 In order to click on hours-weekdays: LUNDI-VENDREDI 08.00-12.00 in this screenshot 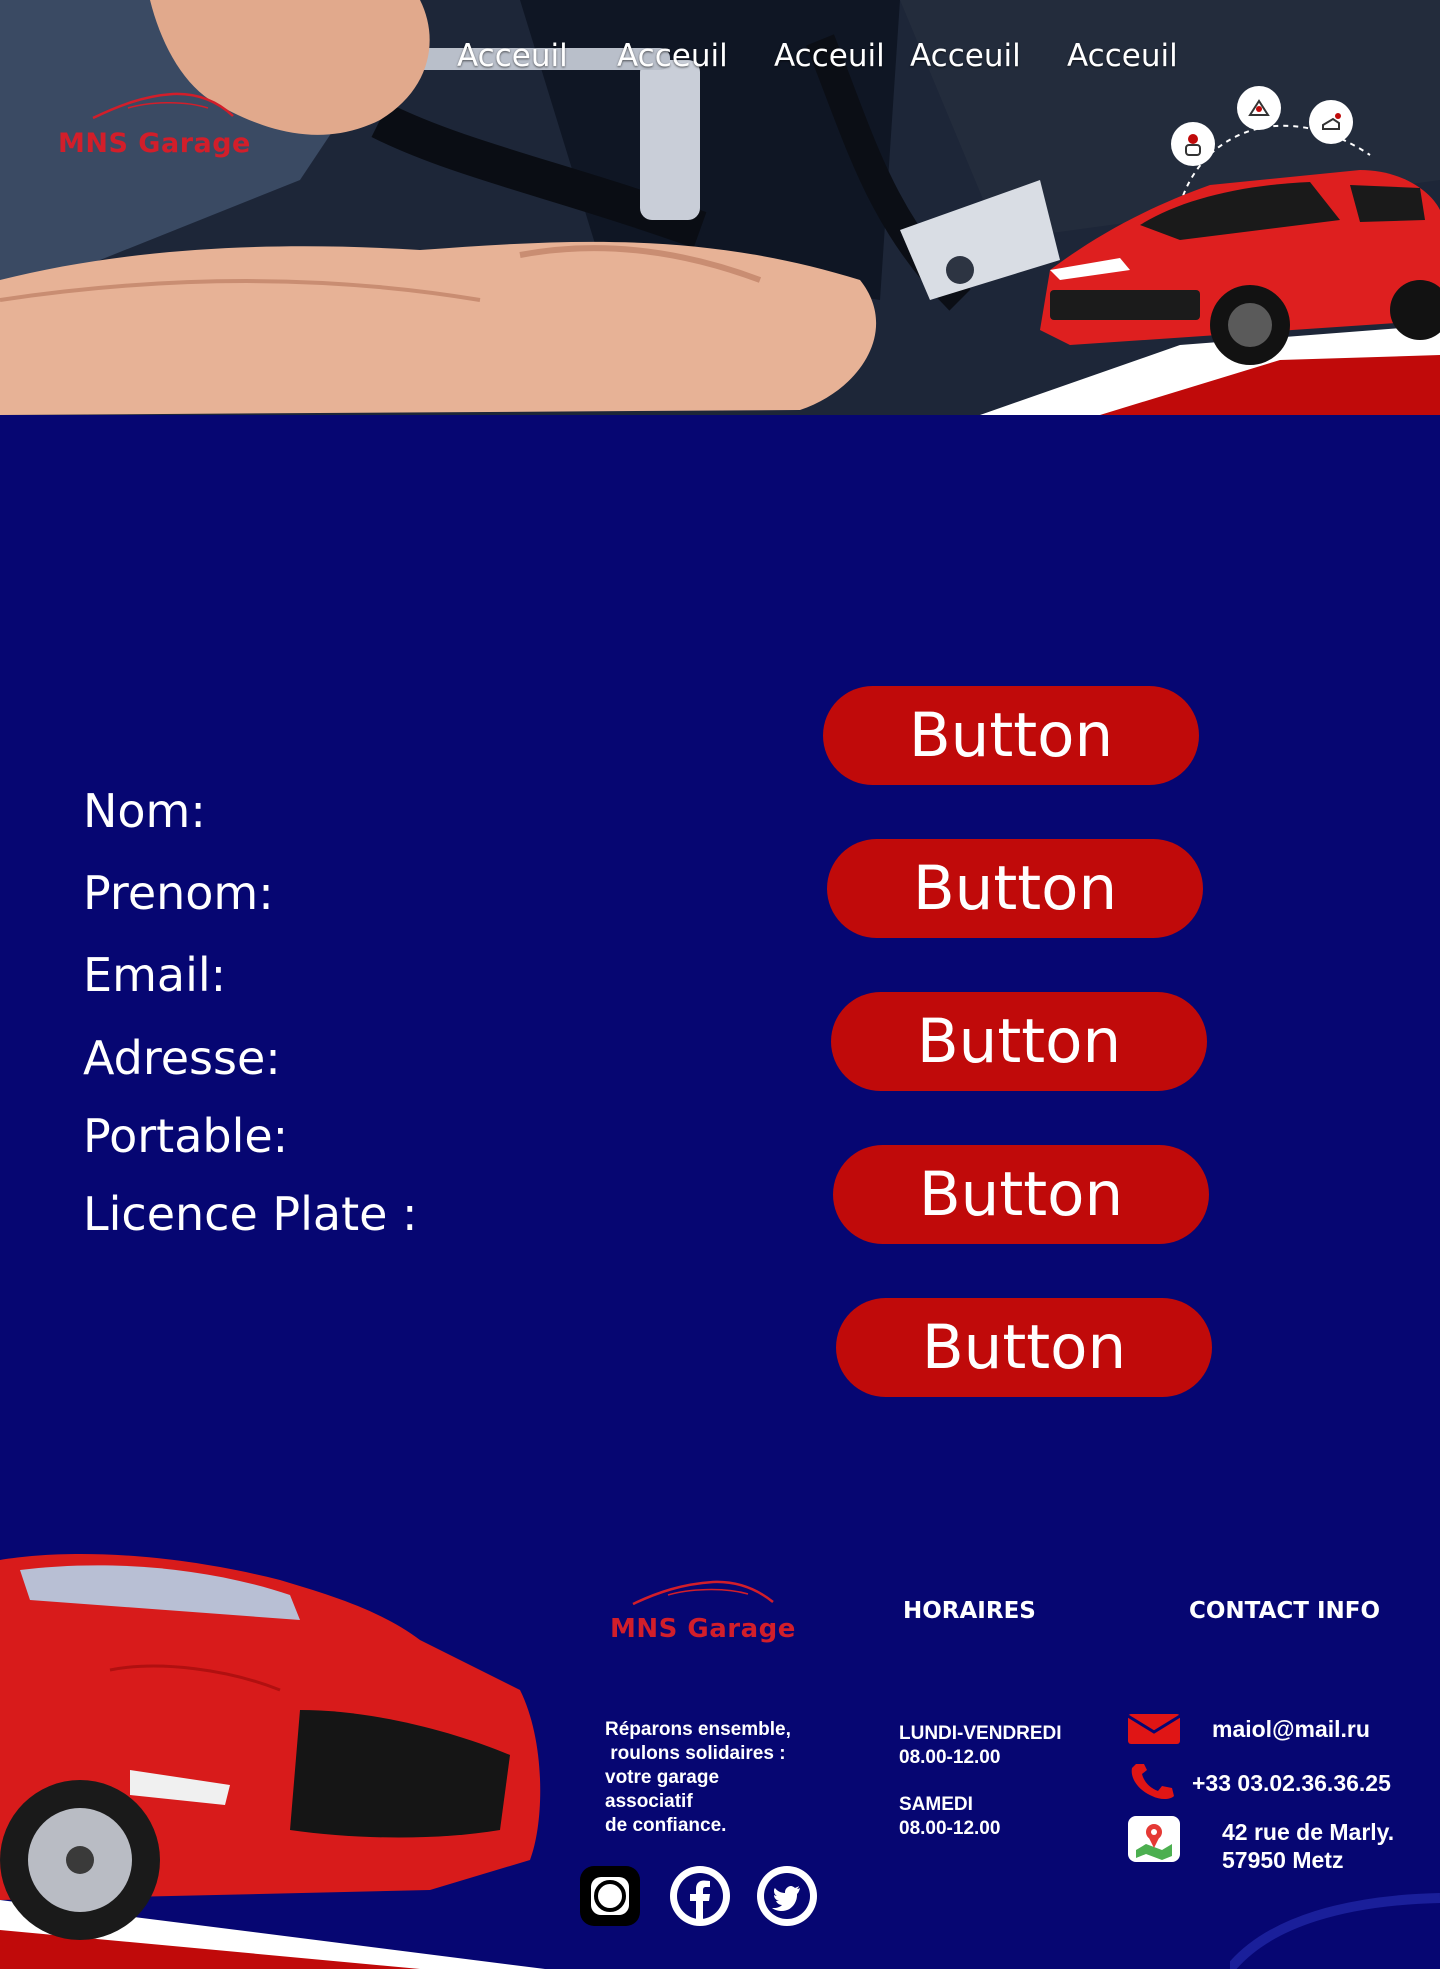, I will do `click(980, 1745)`.